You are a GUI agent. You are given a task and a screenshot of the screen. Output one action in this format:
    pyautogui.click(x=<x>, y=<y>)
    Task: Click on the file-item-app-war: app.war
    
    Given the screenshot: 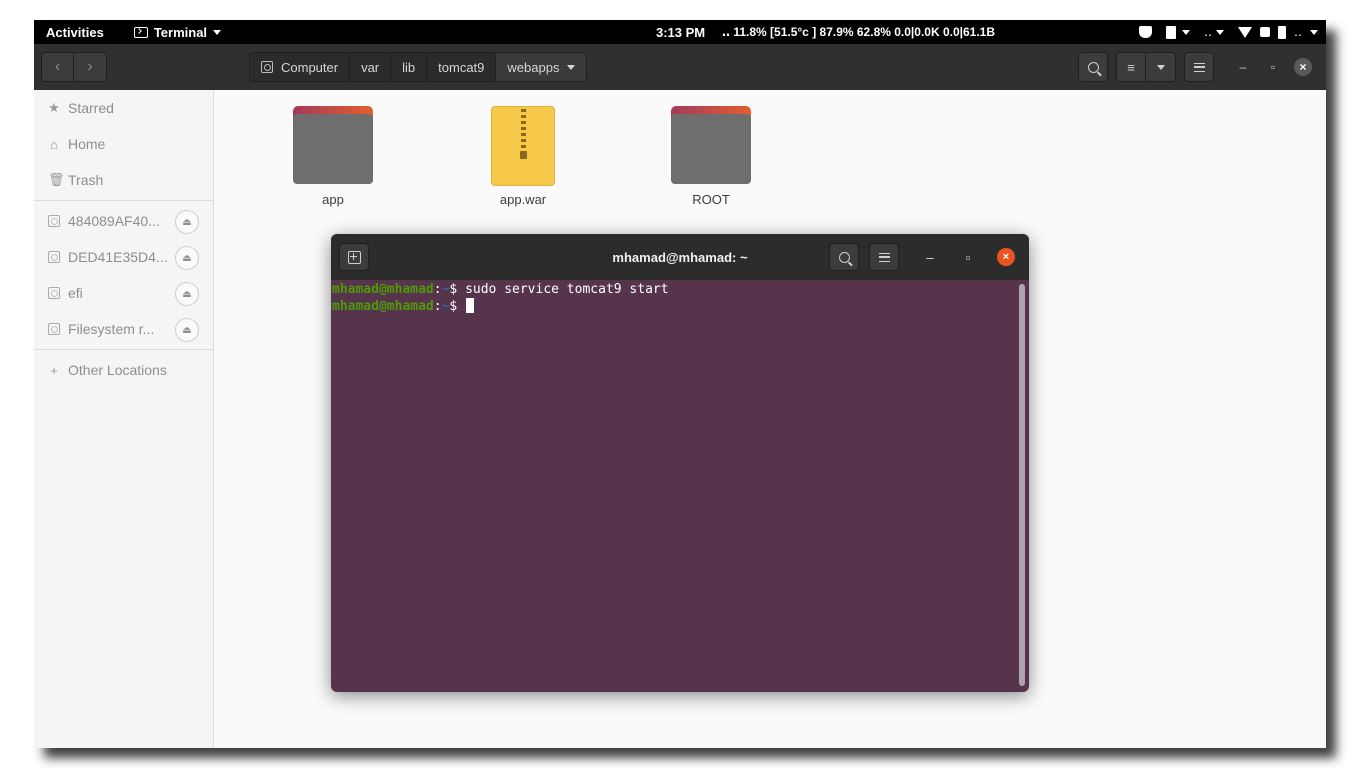 What is the action you would take?
    pyautogui.click(x=523, y=156)
    